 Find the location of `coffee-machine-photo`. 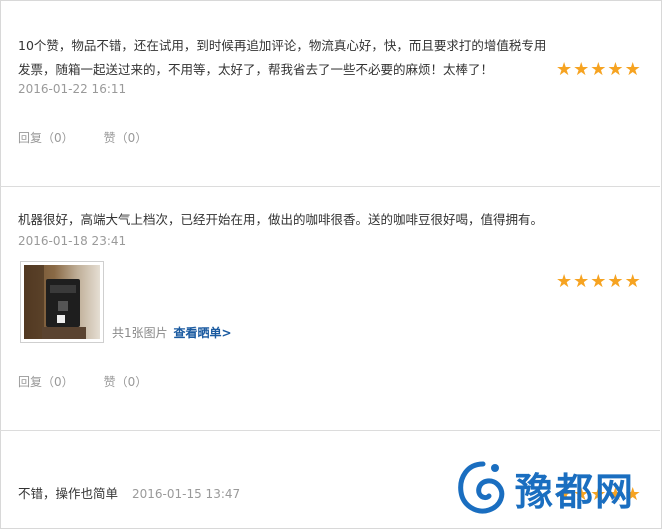

coffee-machine-photo is located at coordinates (62, 302).